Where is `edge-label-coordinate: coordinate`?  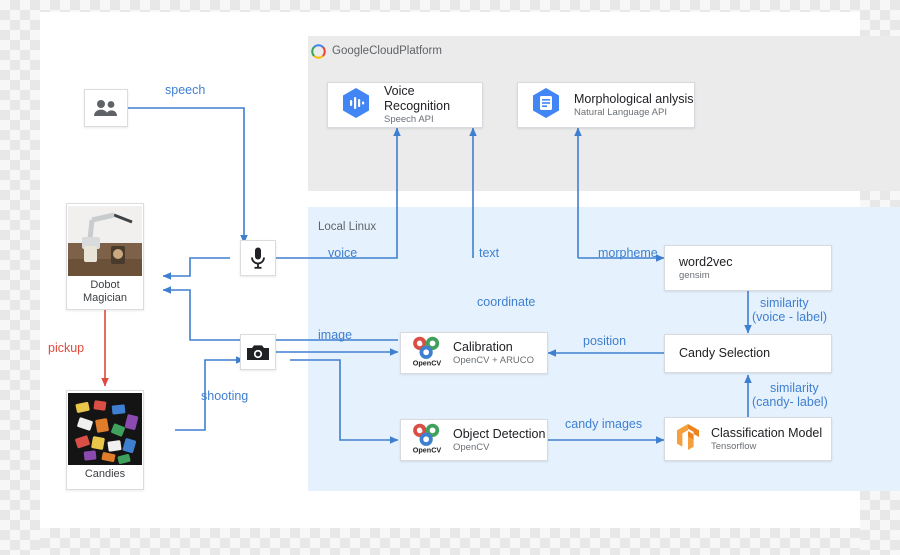 edge-label-coordinate: coordinate is located at coordinates (506, 302).